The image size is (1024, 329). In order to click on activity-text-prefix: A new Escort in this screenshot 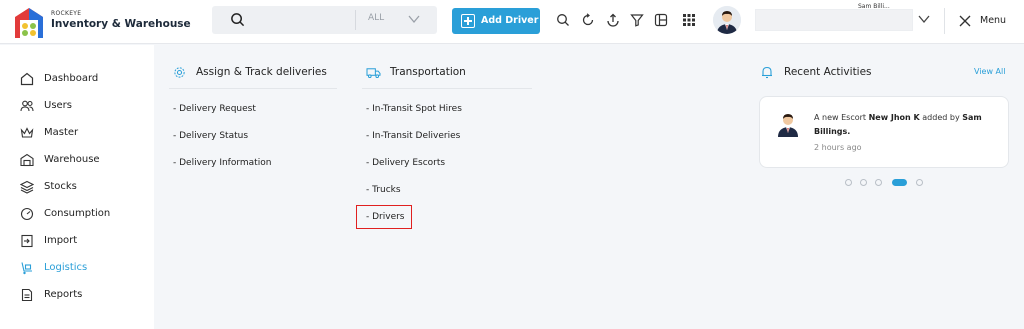, I will do `click(841, 117)`.